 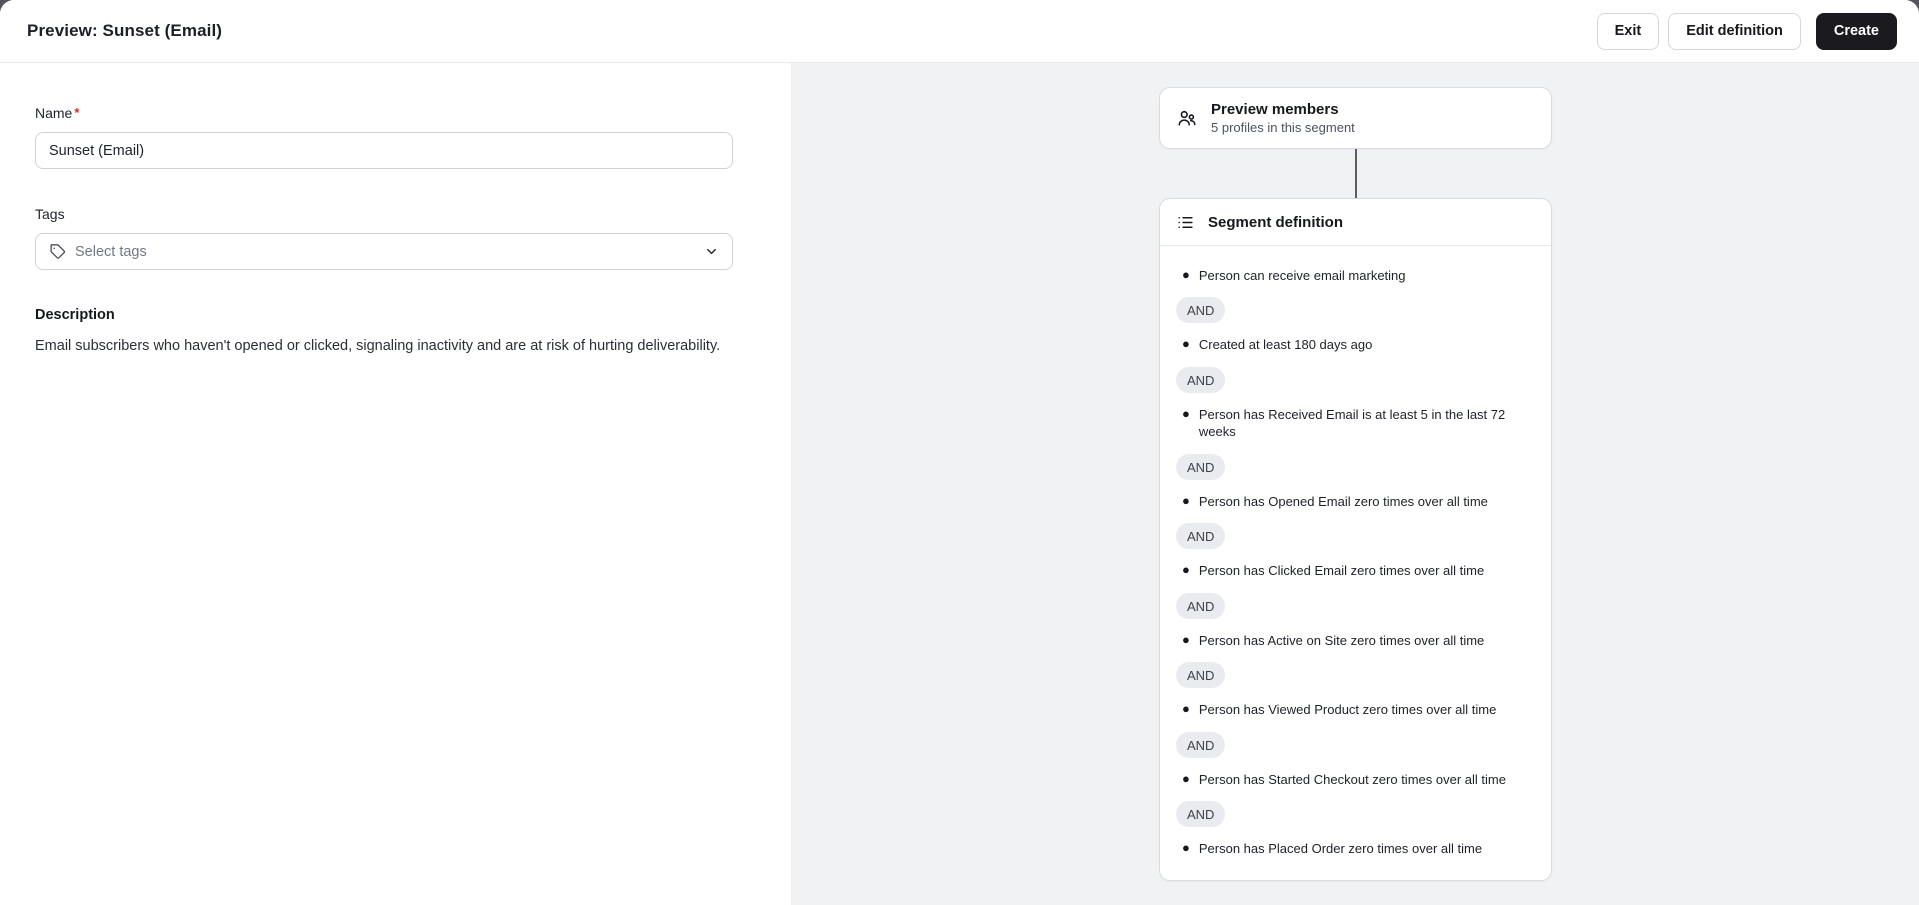 What do you see at coordinates (711, 251) in the screenshot?
I see `chevron-down-icon` at bounding box center [711, 251].